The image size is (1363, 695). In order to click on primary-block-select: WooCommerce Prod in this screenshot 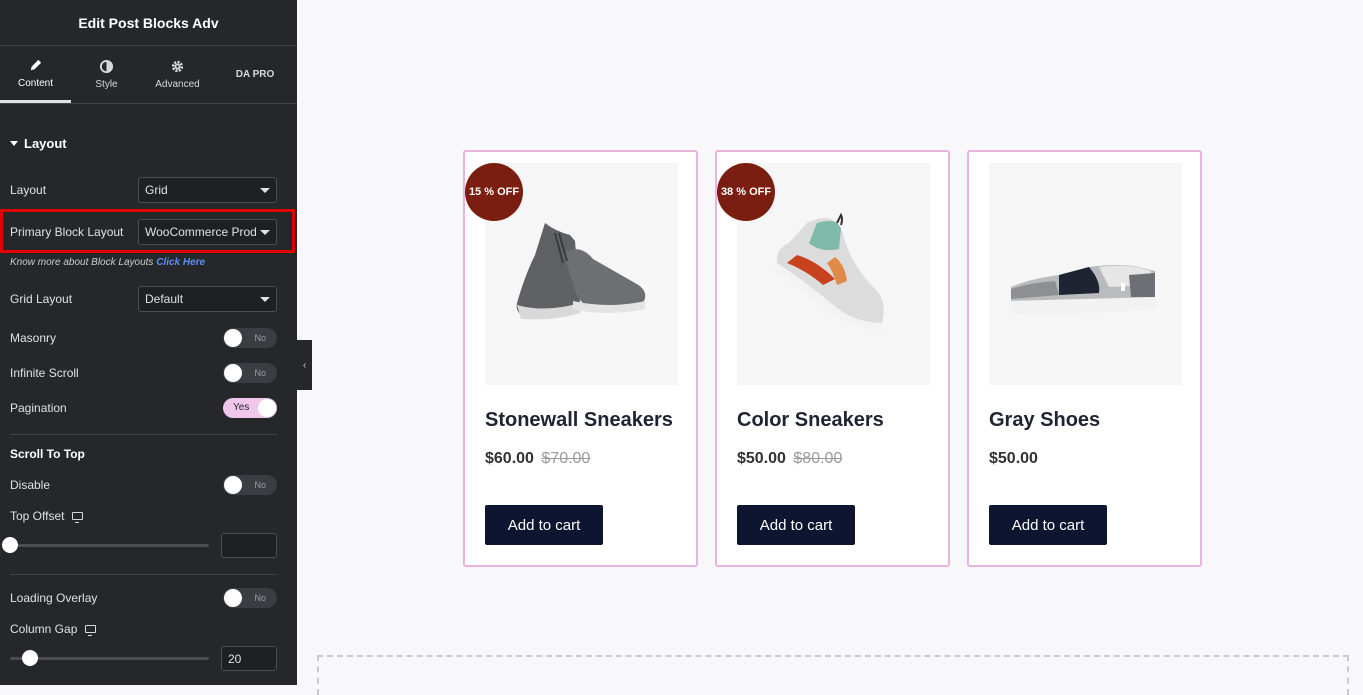, I will do `click(207, 232)`.